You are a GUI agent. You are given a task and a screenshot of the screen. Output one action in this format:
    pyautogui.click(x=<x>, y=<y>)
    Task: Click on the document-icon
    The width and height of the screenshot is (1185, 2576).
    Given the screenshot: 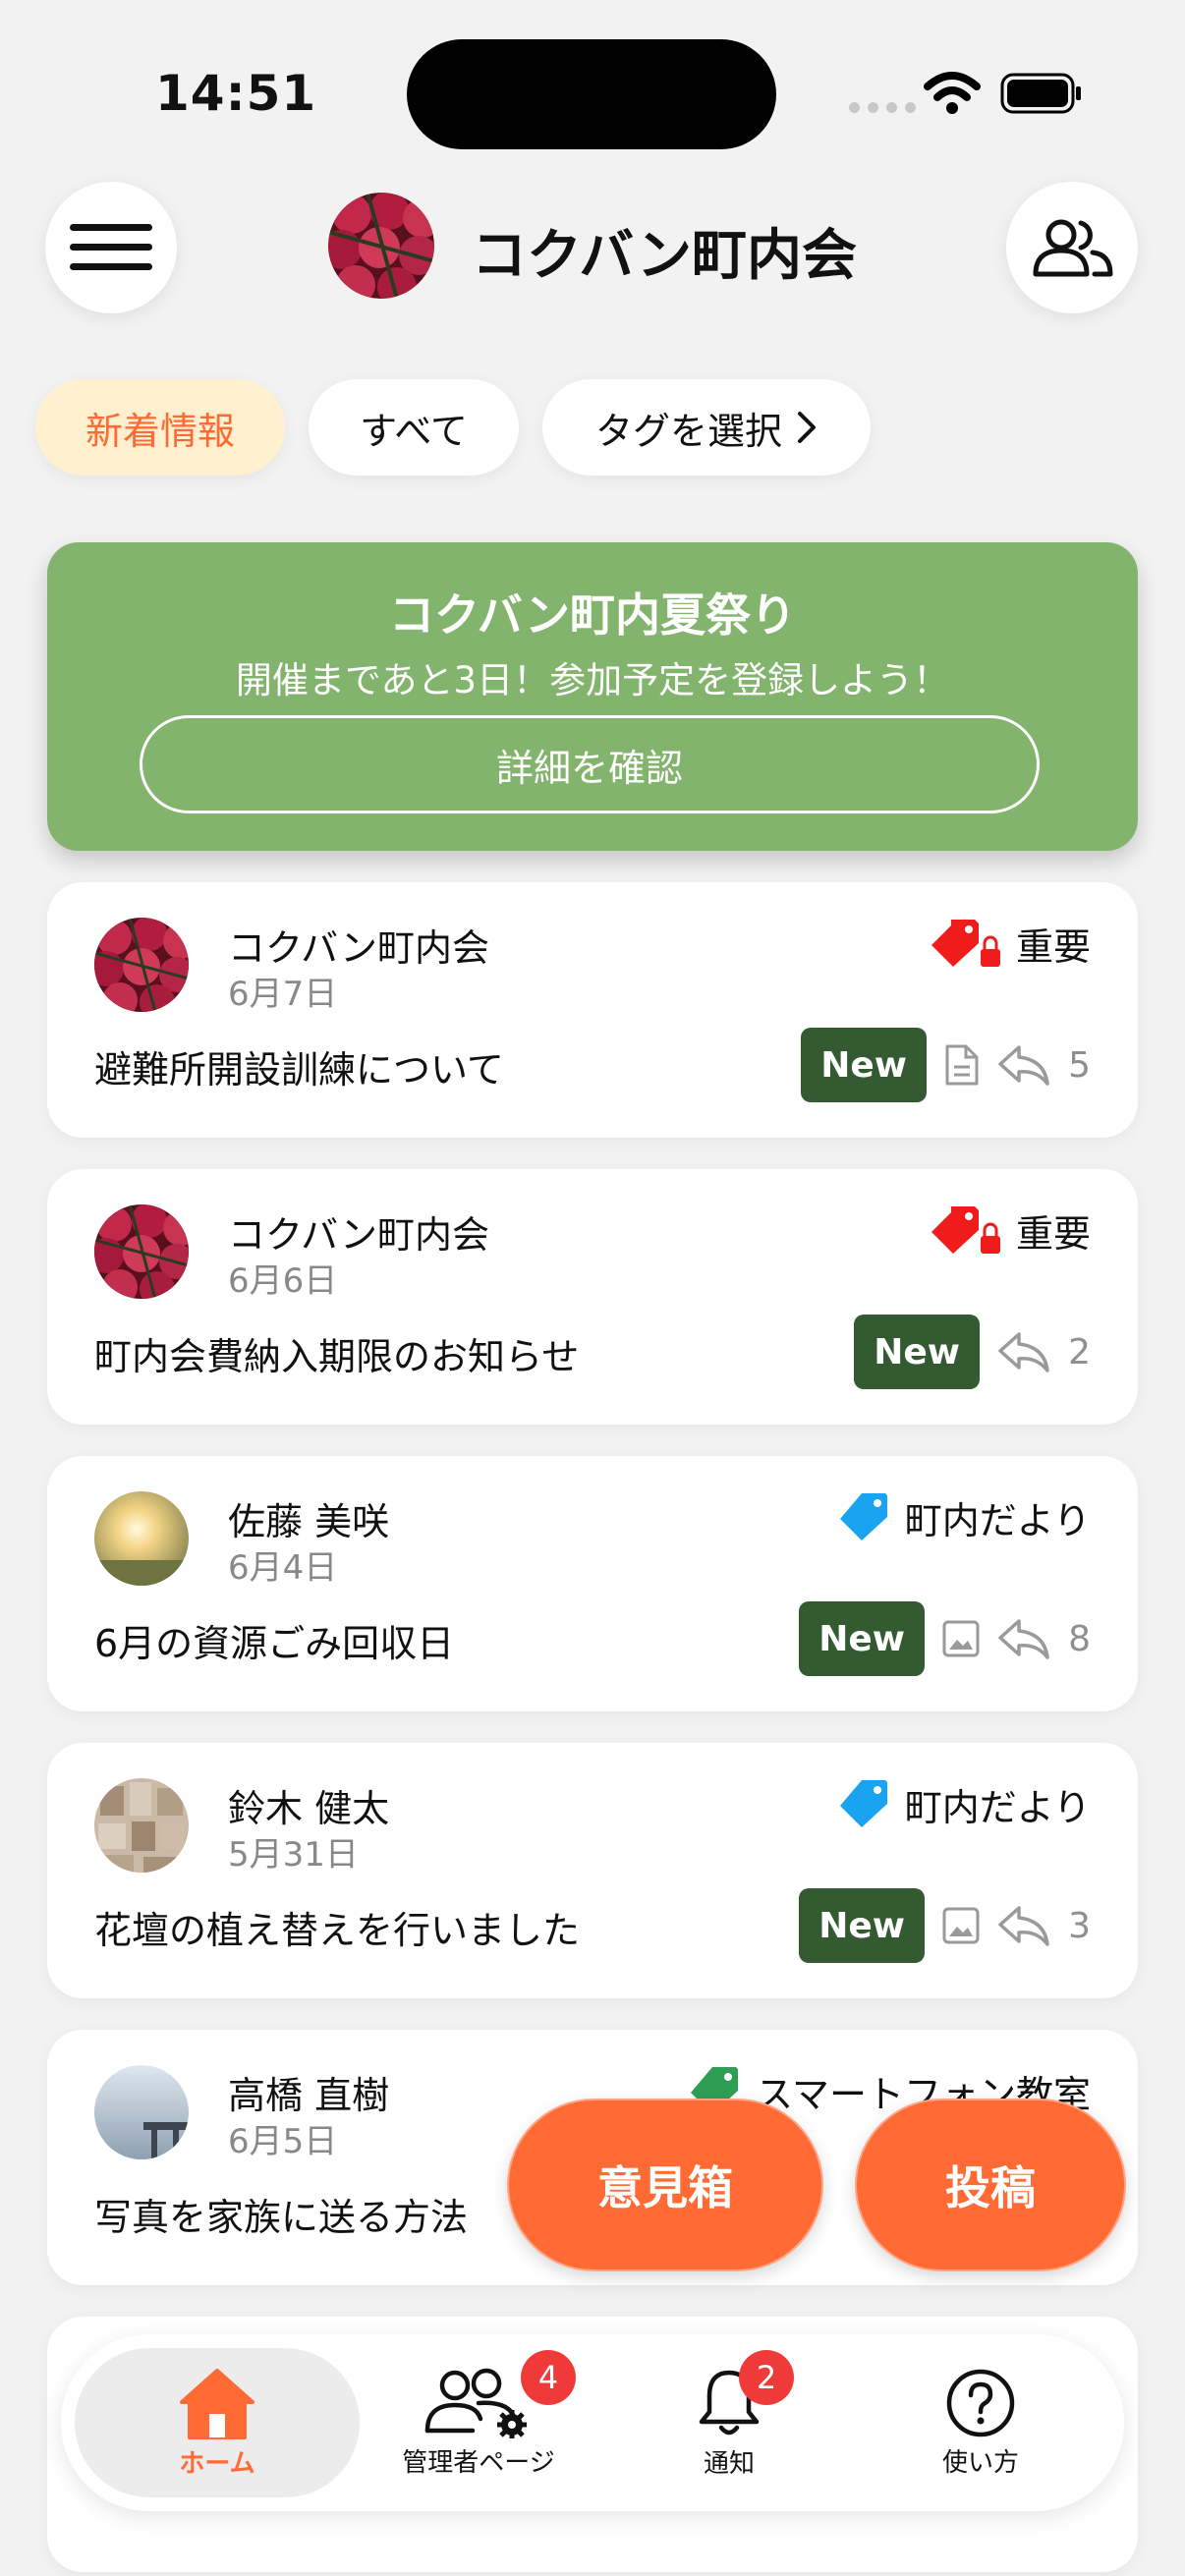 What is the action you would take?
    pyautogui.click(x=962, y=1065)
    